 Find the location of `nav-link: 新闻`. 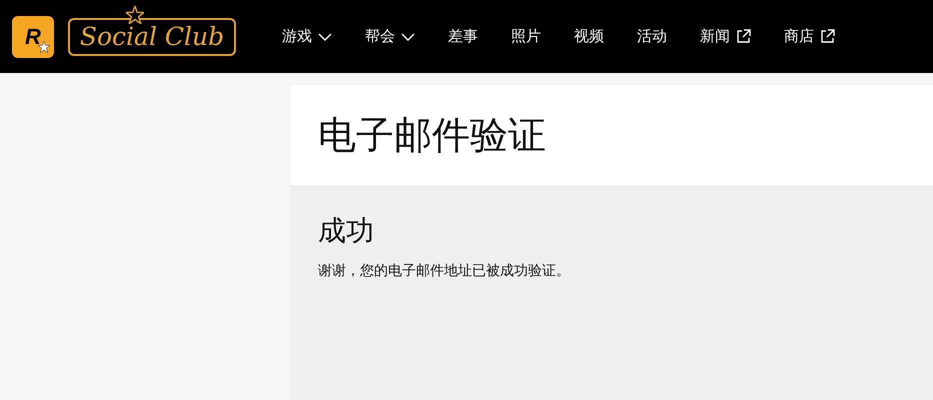

nav-link: 新闻 is located at coordinates (725, 36).